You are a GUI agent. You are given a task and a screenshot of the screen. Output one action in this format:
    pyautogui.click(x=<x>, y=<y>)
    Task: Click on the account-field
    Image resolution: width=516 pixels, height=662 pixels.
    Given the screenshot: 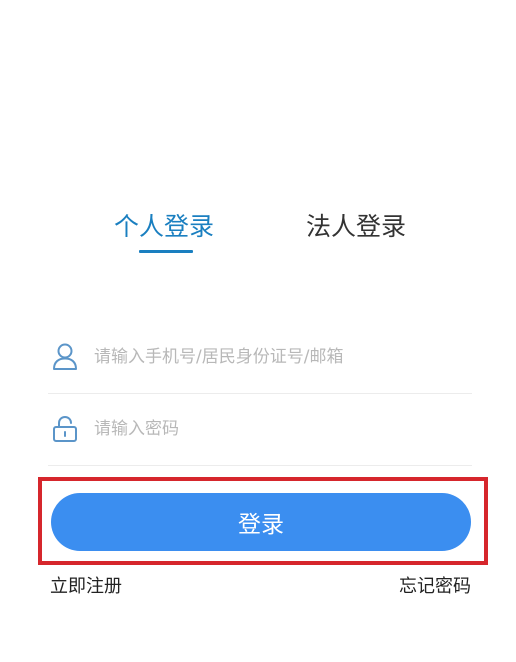 What is the action you would take?
    pyautogui.click(x=260, y=358)
    